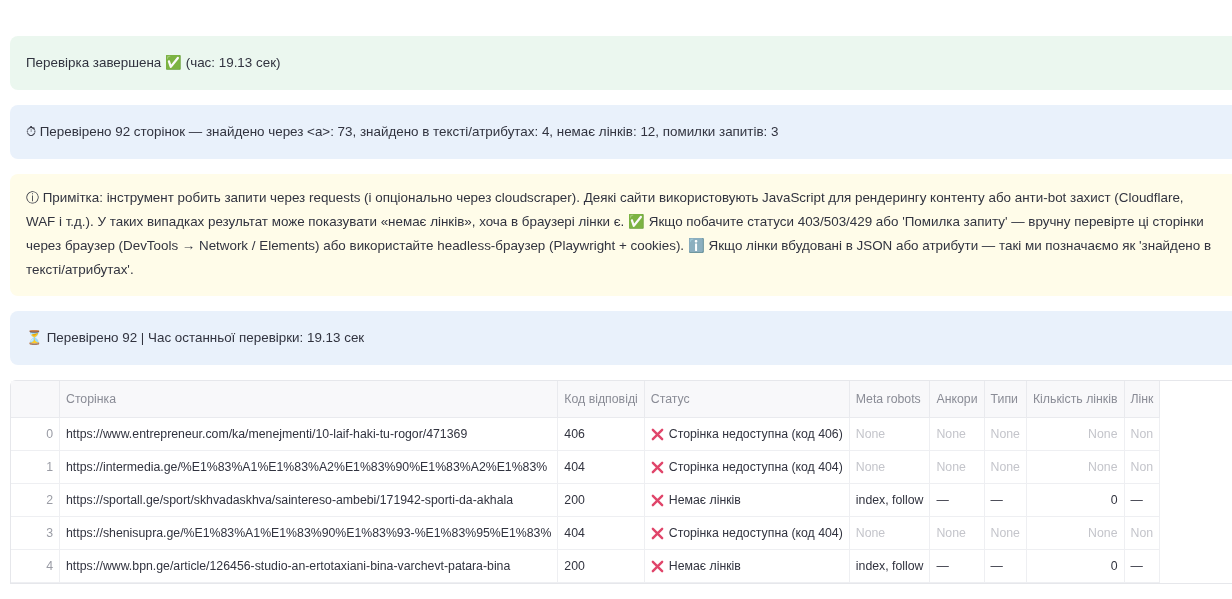 The height and width of the screenshot is (599, 1232). What do you see at coordinates (308, 467) in the screenshot?
I see `table-cell: https://intermedia.ge/%E1%83%A1%E1%83%A2%E1%83%90%E1%83%A2%E1%83%` at bounding box center [308, 467].